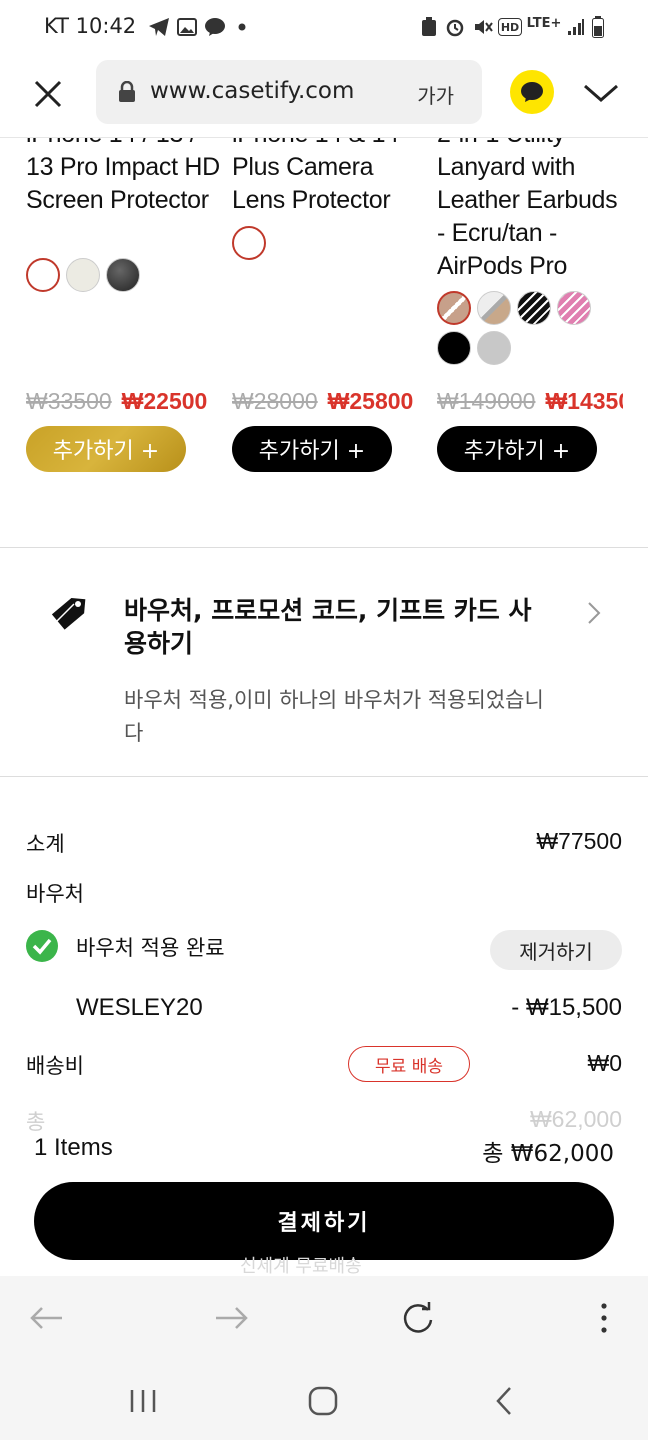 The height and width of the screenshot is (1440, 648). Describe the element at coordinates (334, 716) in the screenshot. I see `voucher-description: 바우처 적용,이미 하나의 바우처가 적용되었습니다` at that location.